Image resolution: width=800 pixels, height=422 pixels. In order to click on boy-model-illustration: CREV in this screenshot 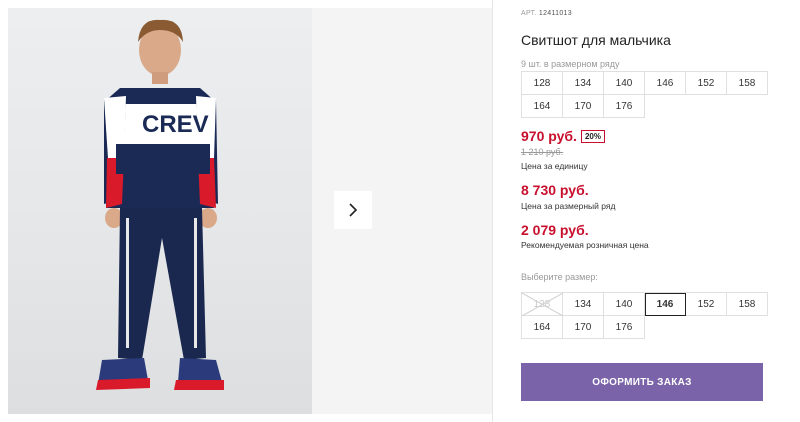, I will do `click(160, 204)`.